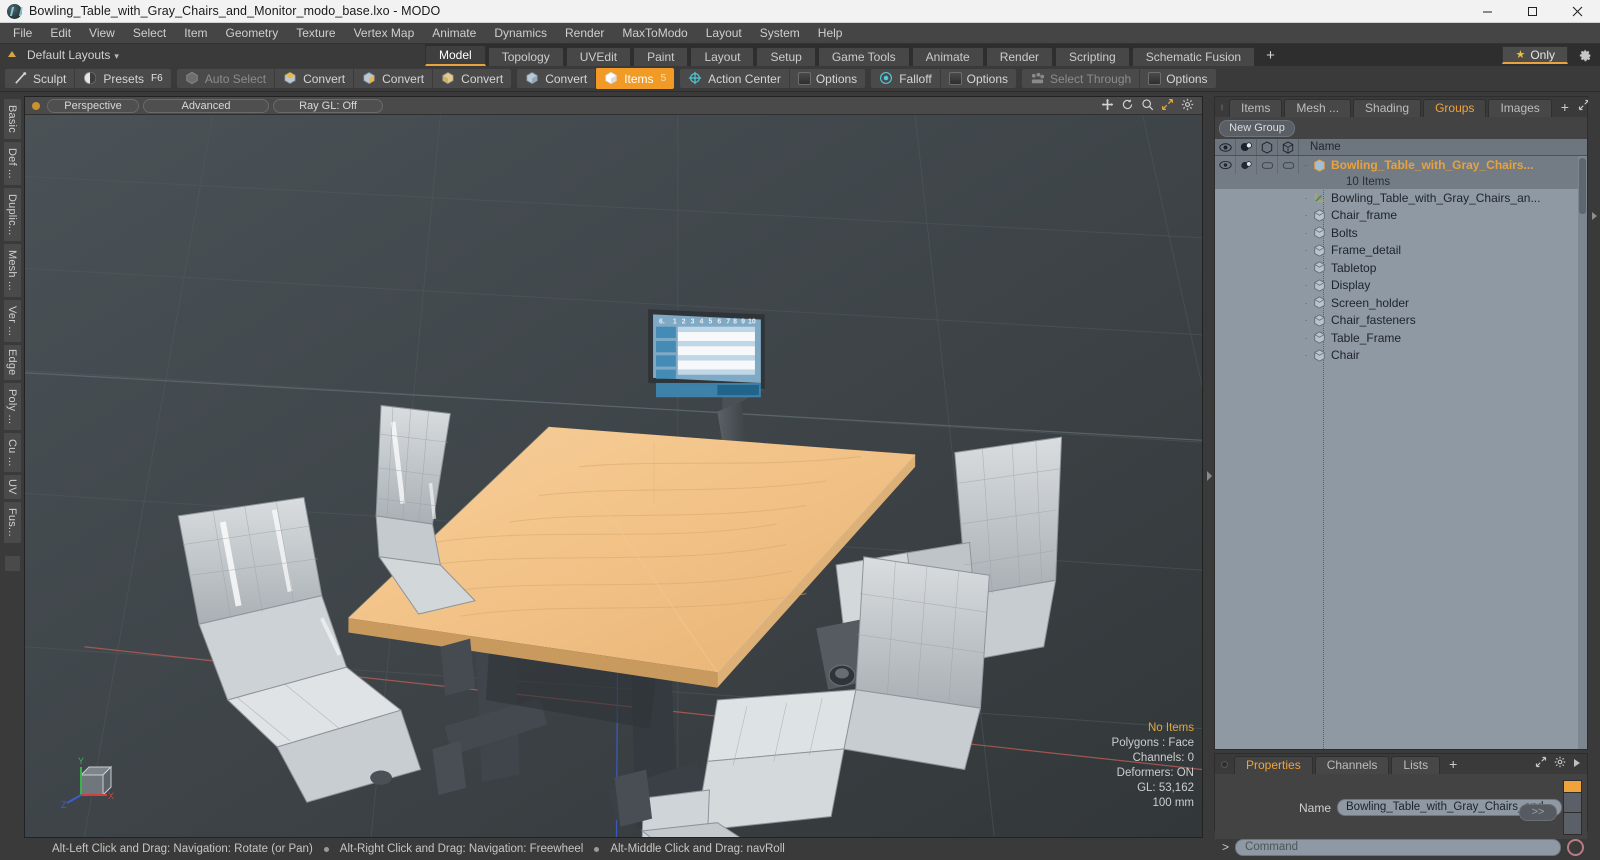  I want to click on tree-item-row: · Display, so click(1401, 286).